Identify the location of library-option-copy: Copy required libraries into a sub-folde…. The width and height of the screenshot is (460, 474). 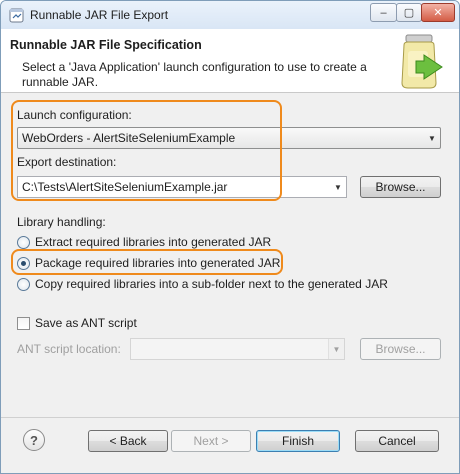
(202, 284).